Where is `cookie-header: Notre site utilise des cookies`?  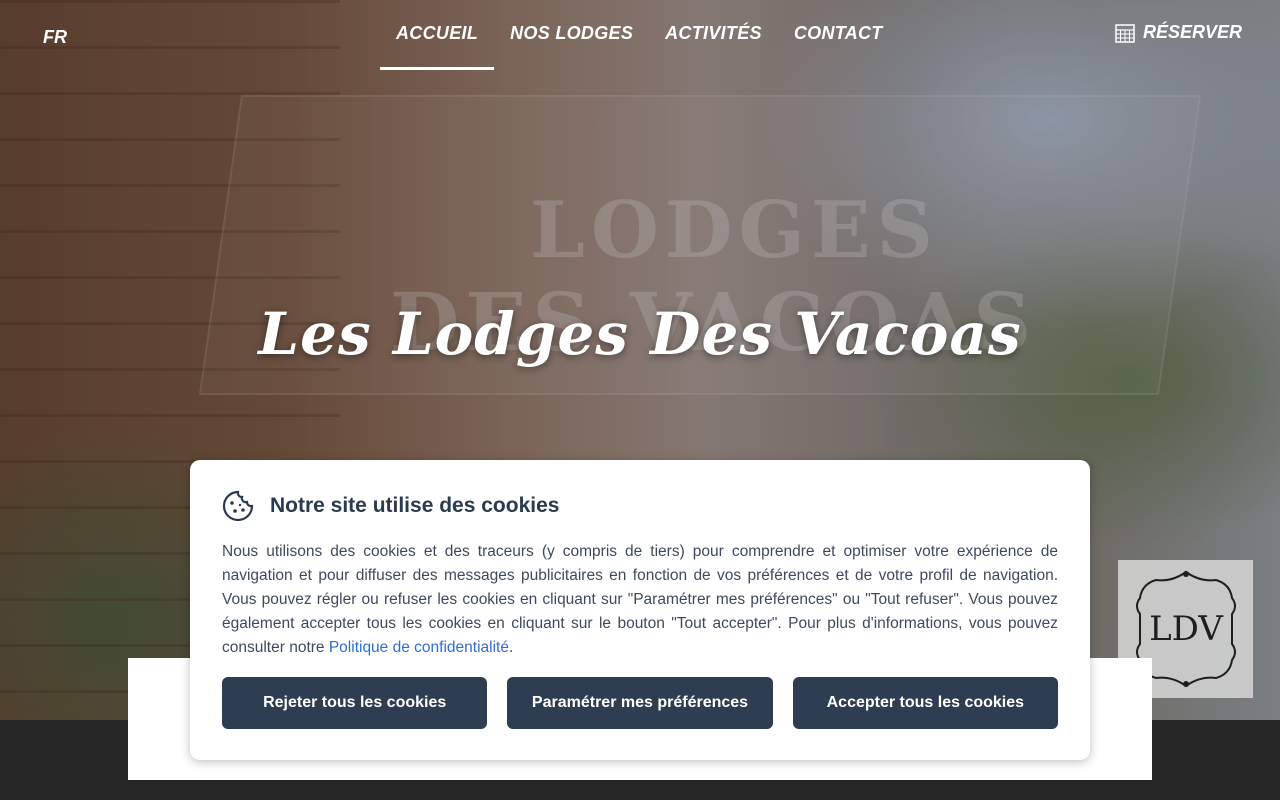 cookie-header: Notre site utilise des cookies is located at coordinates (640, 506).